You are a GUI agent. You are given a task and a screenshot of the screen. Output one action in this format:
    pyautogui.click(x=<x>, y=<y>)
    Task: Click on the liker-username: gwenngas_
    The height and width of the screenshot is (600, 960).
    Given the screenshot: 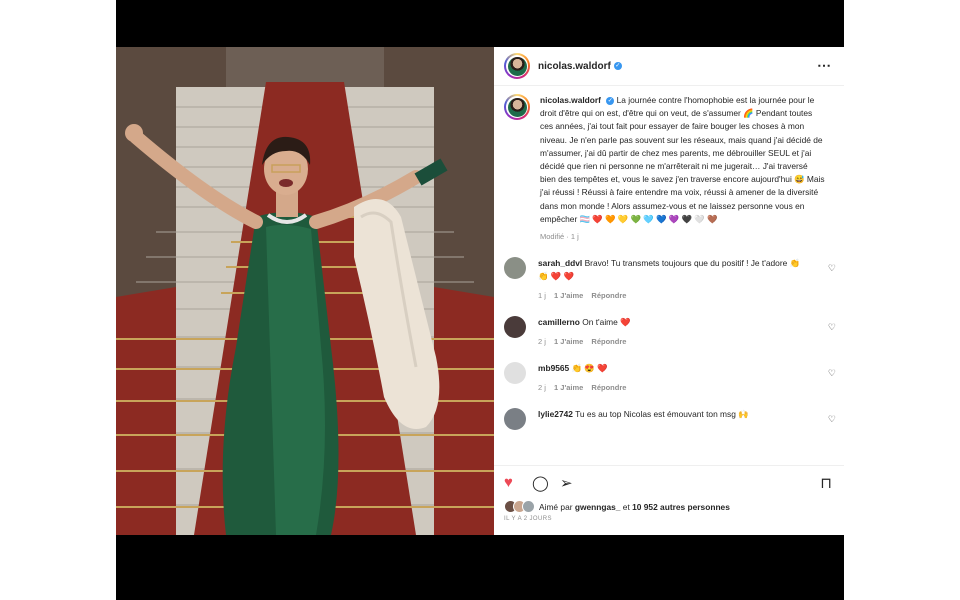 What is the action you would take?
    pyautogui.click(x=598, y=507)
    